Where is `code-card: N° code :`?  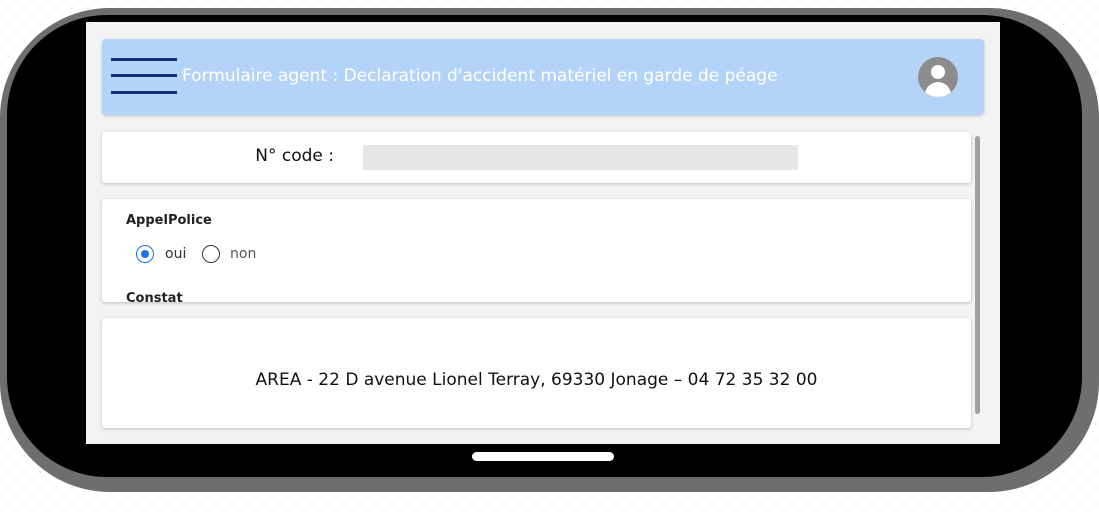 code-card: N° code : is located at coordinates (536, 157).